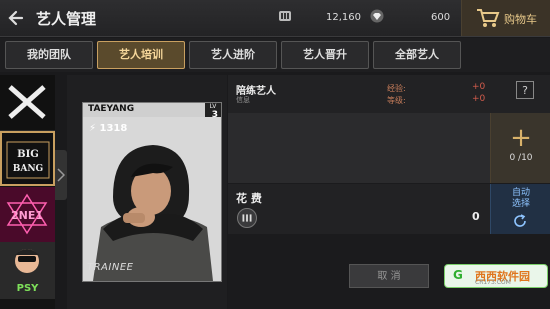 The width and height of the screenshot is (550, 309). What do you see at coordinates (28, 169) in the screenshot?
I see `svg-text: BANG` at bounding box center [28, 169].